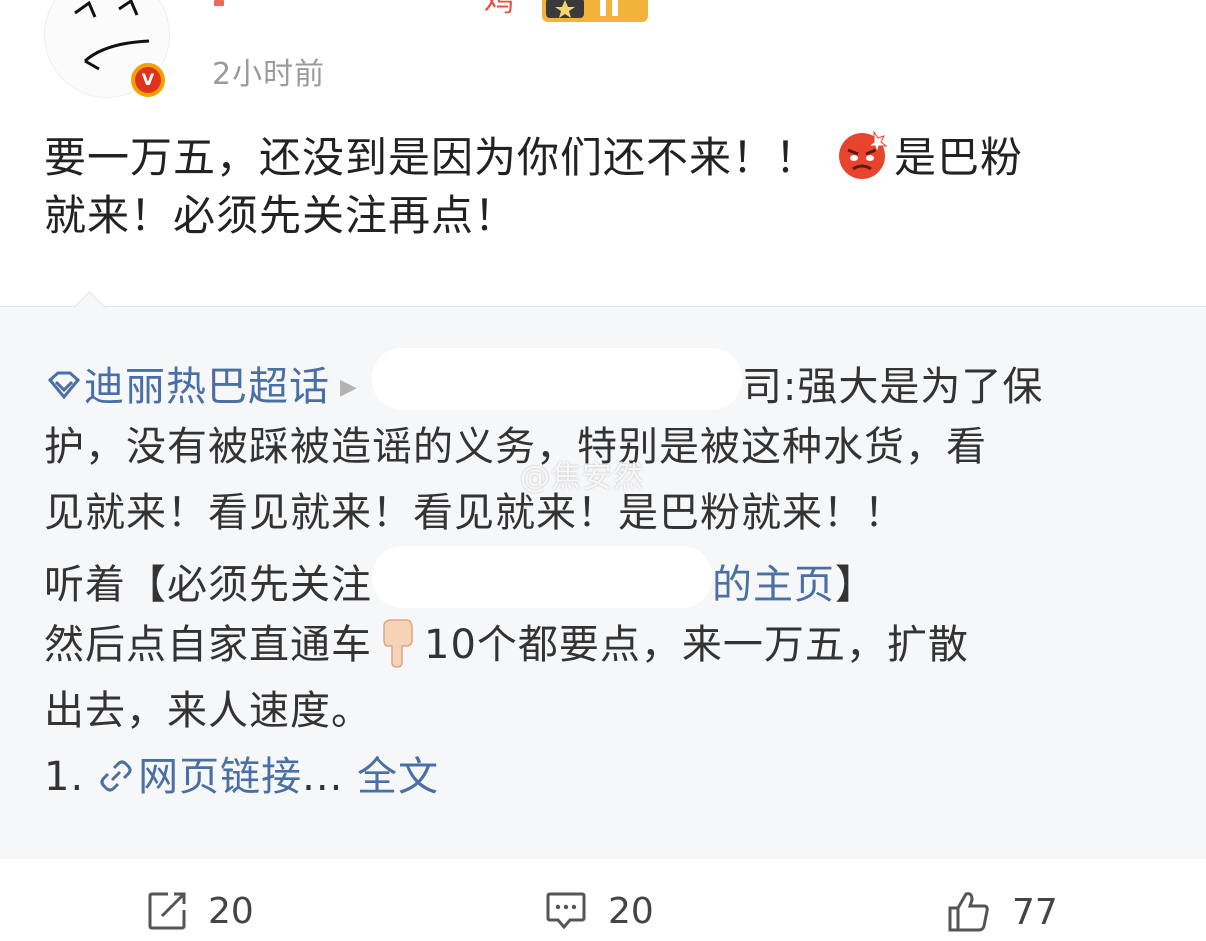 Image resolution: width=1206 pixels, height=941 pixels. Describe the element at coordinates (582, 477) in the screenshot. I see `watermark-text: @焦安然` at that location.